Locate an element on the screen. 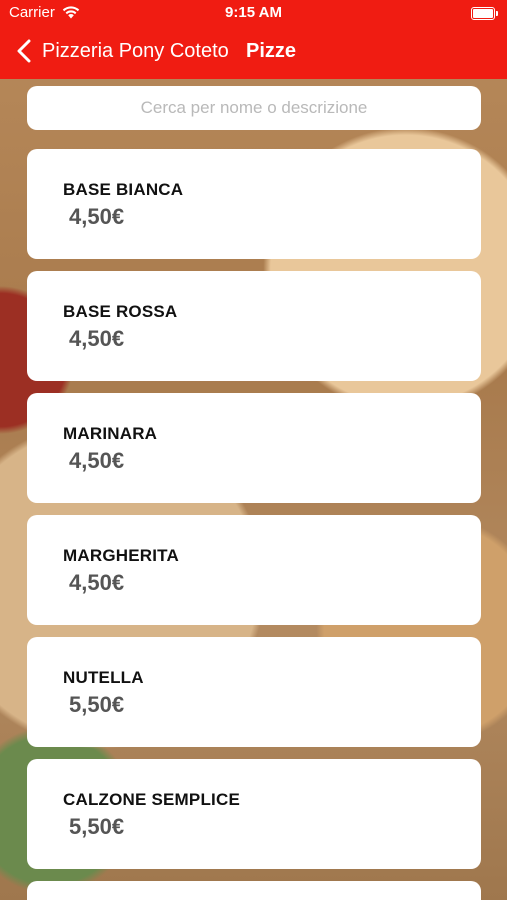 The image size is (507, 900). list-item: MARGHERITA 4,50€ is located at coordinates (254, 570).